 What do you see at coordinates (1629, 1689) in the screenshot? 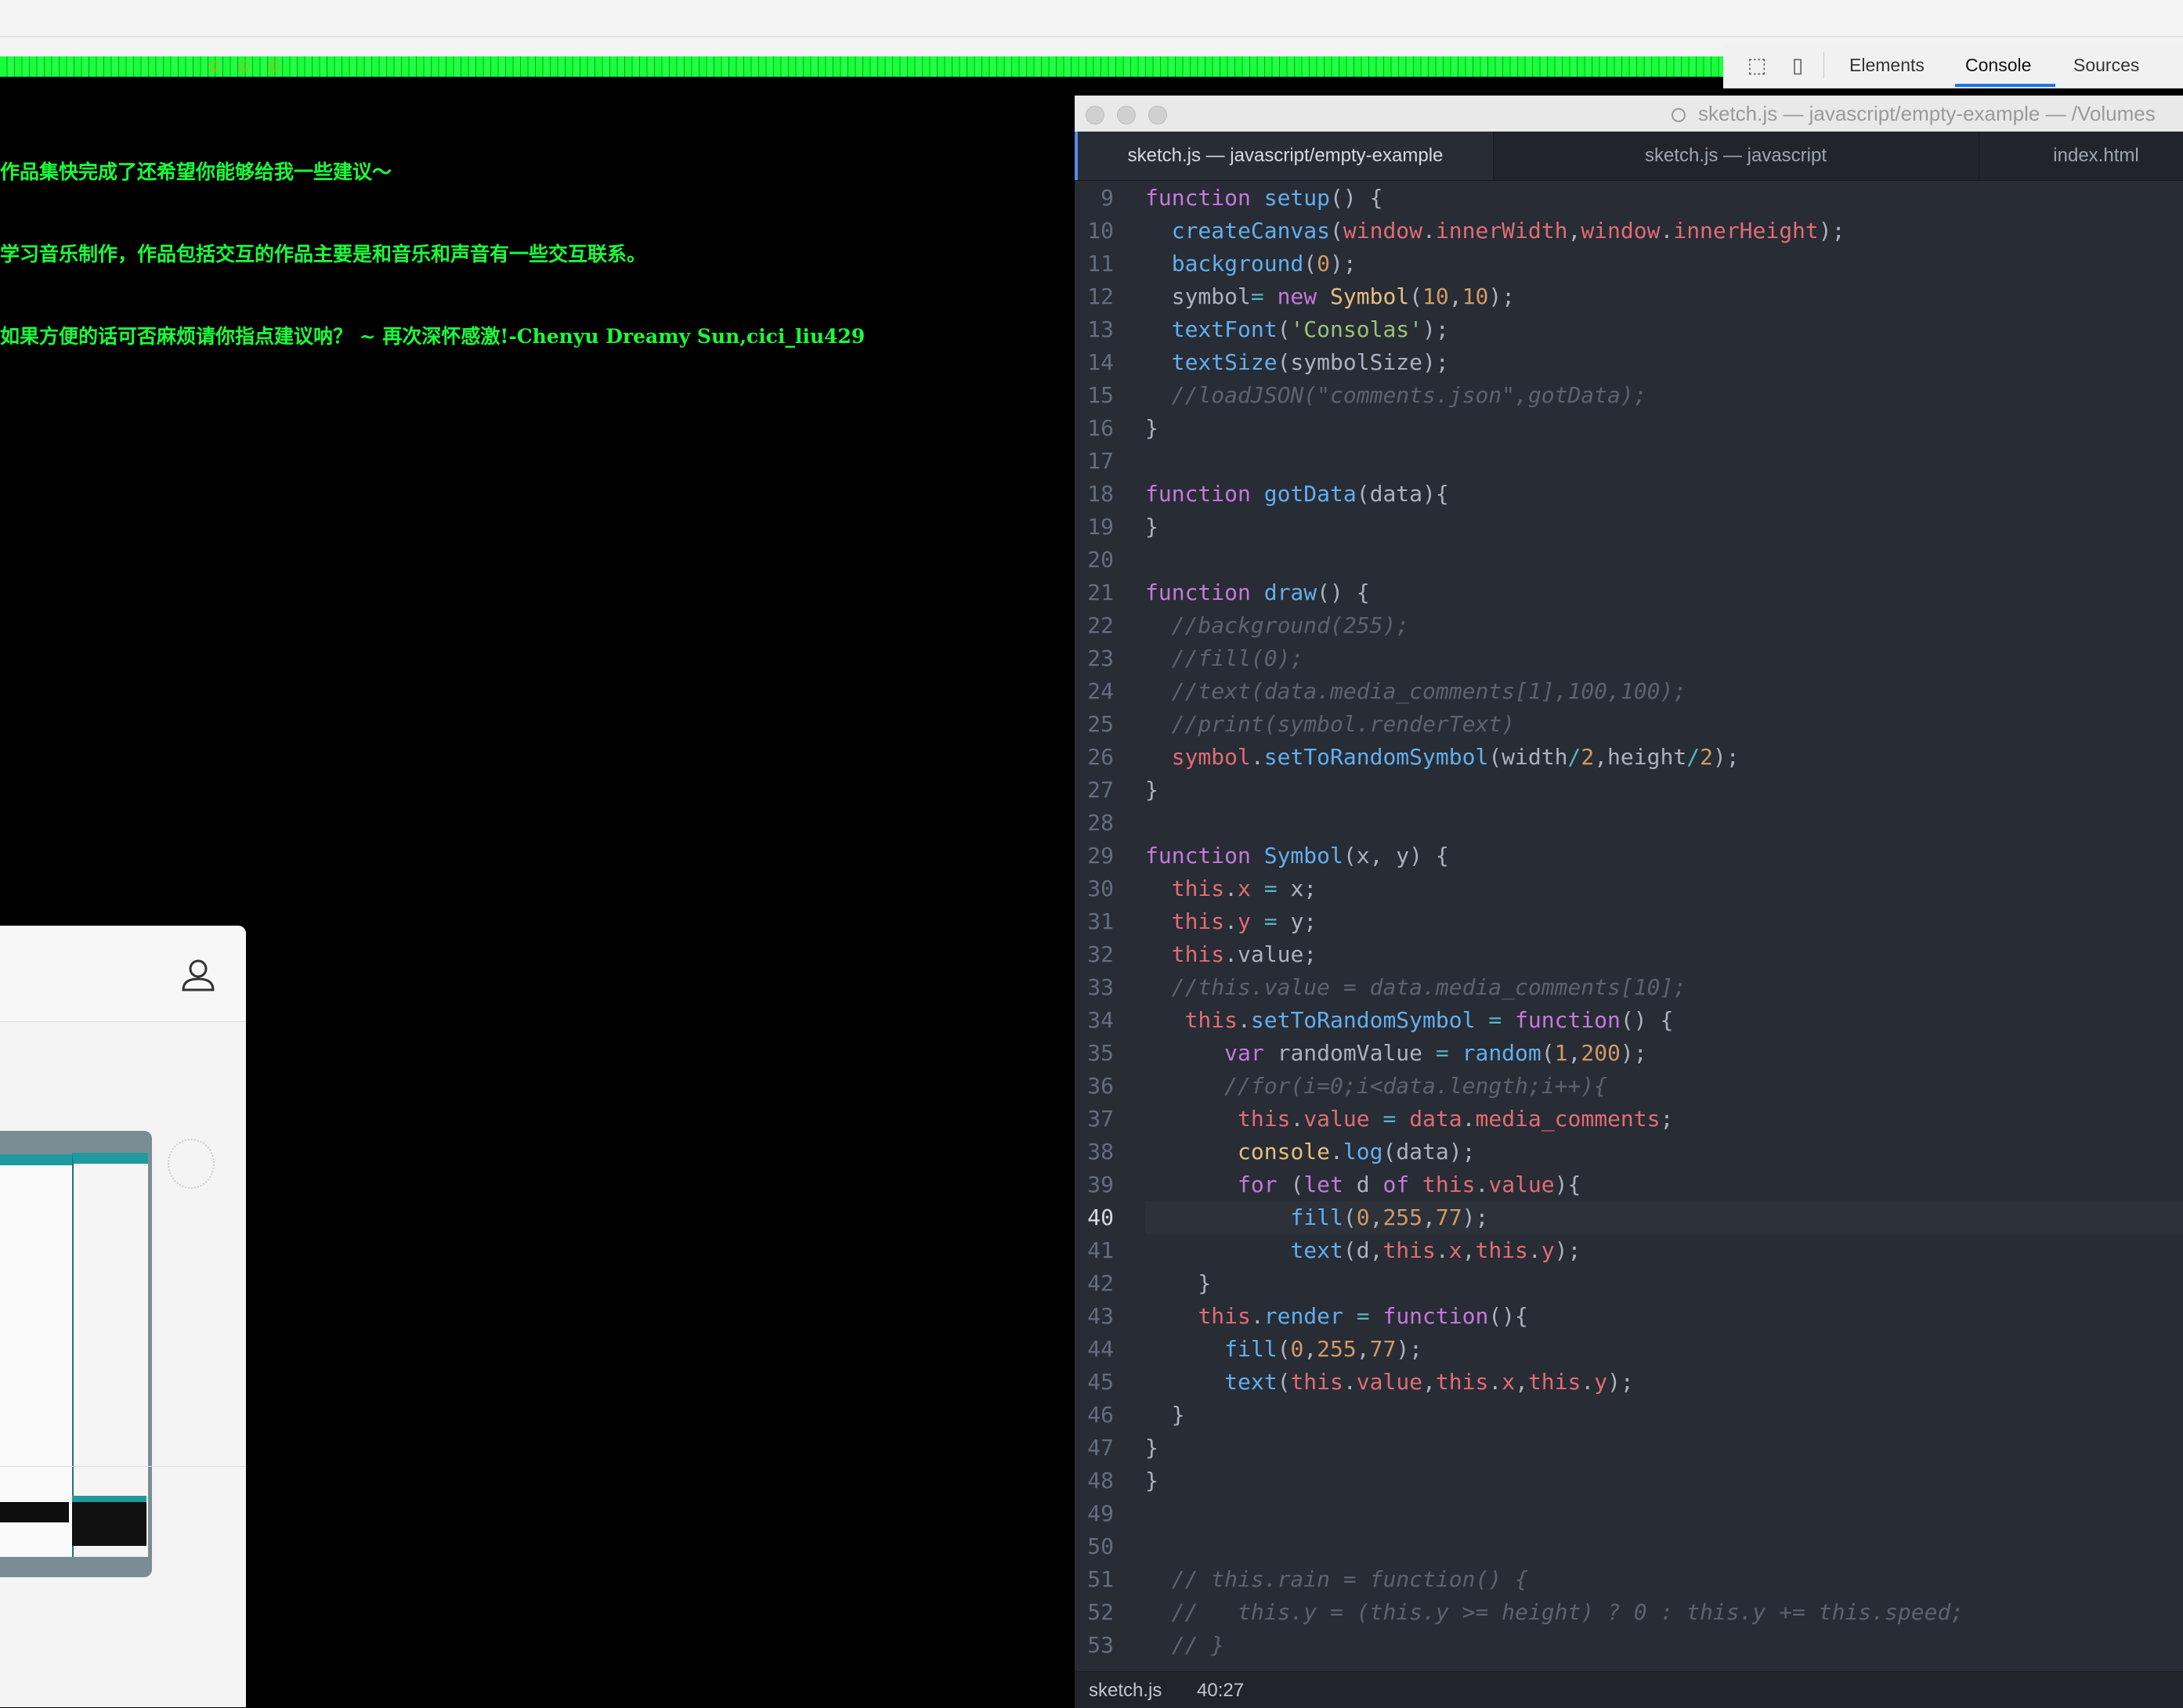
I see `editor-status-bar: sketch.js 40:27` at bounding box center [1629, 1689].